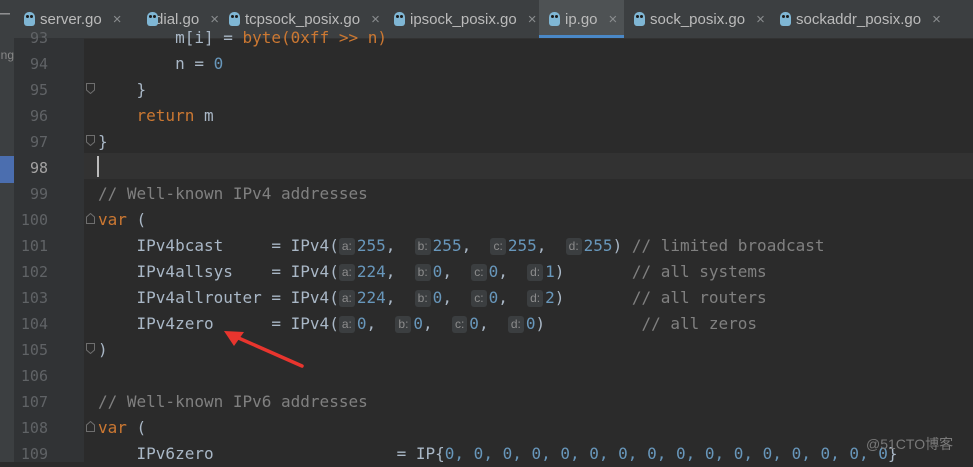 The height and width of the screenshot is (467, 973). What do you see at coordinates (218, 297) in the screenshot?
I see `code-text: IPv4allrouter = IPv4(` at bounding box center [218, 297].